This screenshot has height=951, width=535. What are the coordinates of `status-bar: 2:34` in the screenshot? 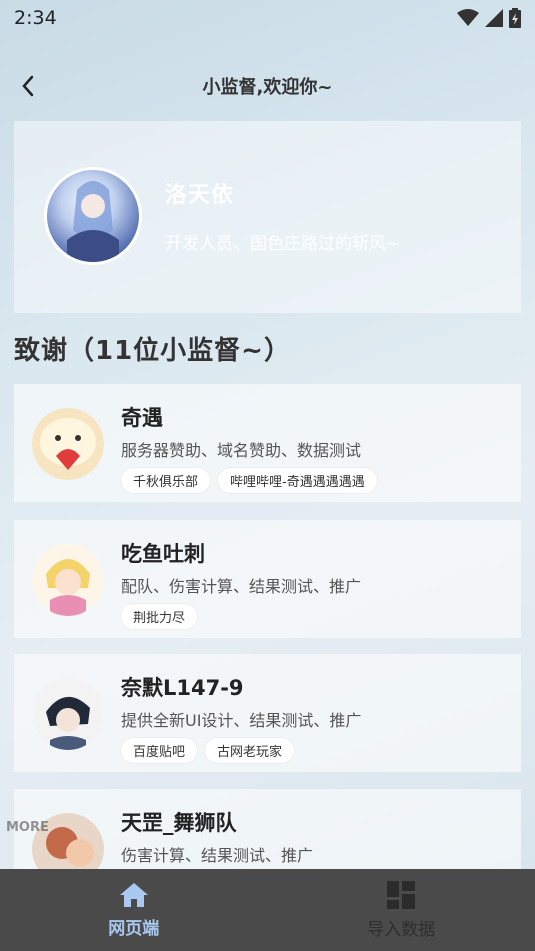 It's located at (267, 18).